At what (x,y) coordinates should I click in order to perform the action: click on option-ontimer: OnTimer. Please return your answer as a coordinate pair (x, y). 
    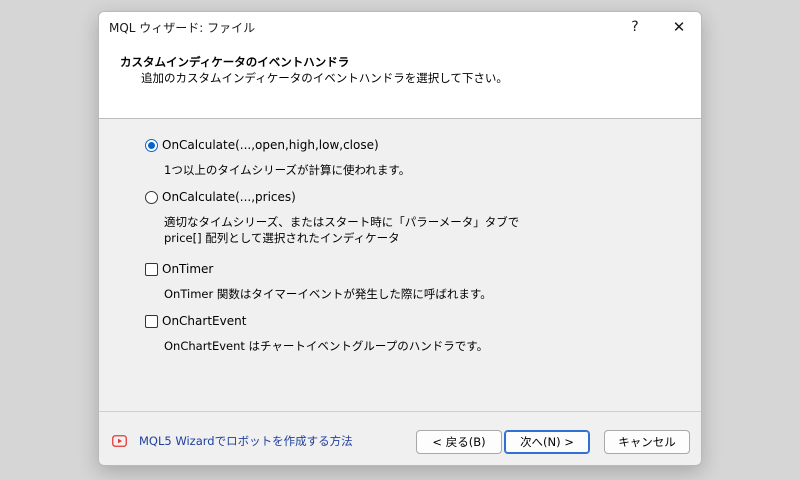
    Looking at the image, I should click on (179, 269).